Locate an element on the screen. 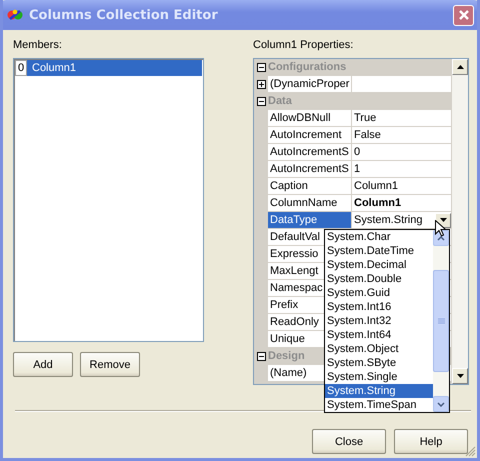  property-name: AllowDBNull is located at coordinates (310, 118).